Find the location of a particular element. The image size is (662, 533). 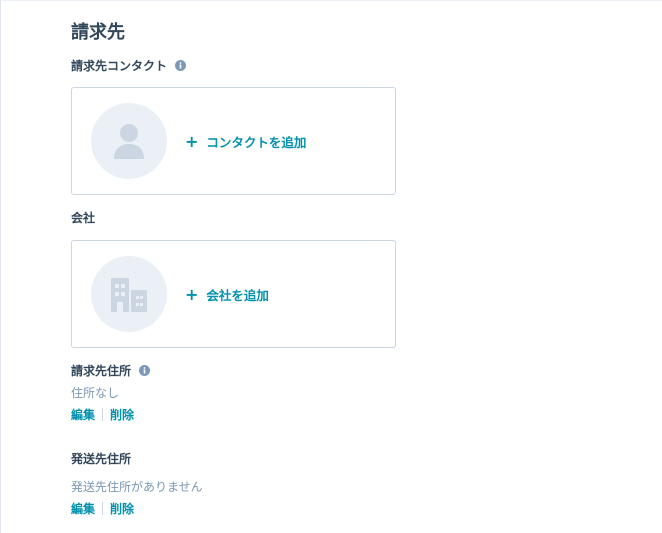

shipping-address-label-row: 発送先住所 is located at coordinates (101, 458).